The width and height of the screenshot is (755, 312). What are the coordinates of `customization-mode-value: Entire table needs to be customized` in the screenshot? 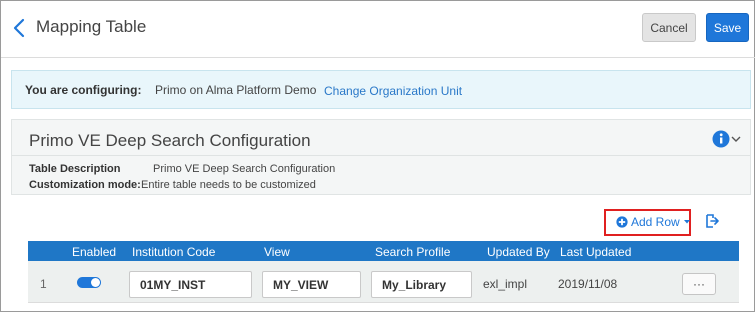 It's located at (228, 185).